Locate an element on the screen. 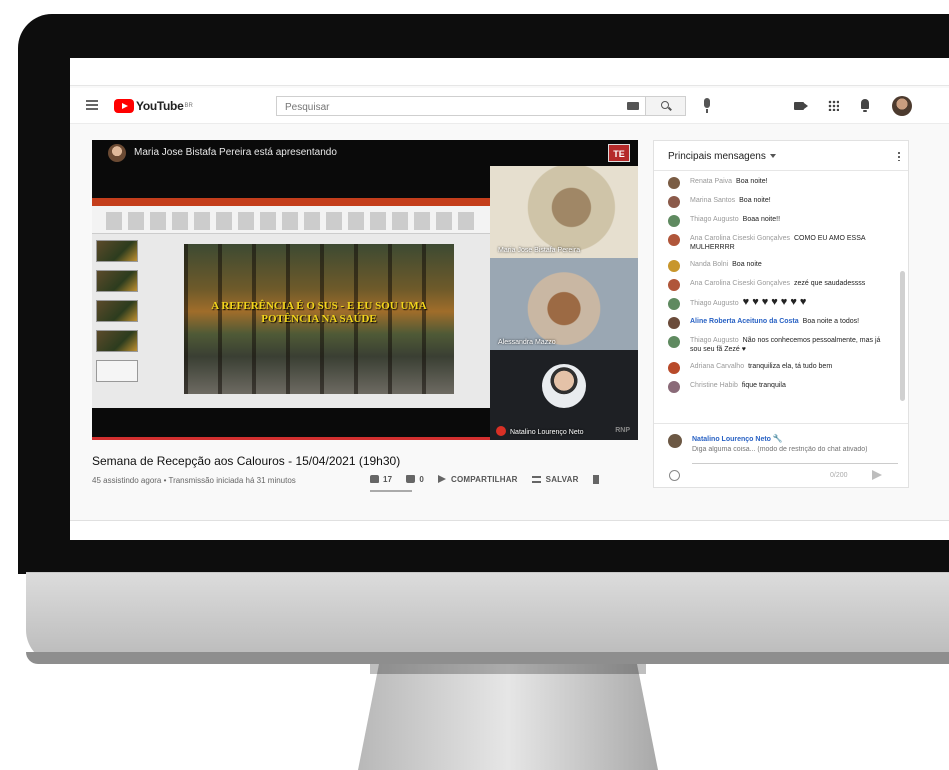 The height and width of the screenshot is (770, 949). chat-text: Boaa noite!! is located at coordinates (761, 219).